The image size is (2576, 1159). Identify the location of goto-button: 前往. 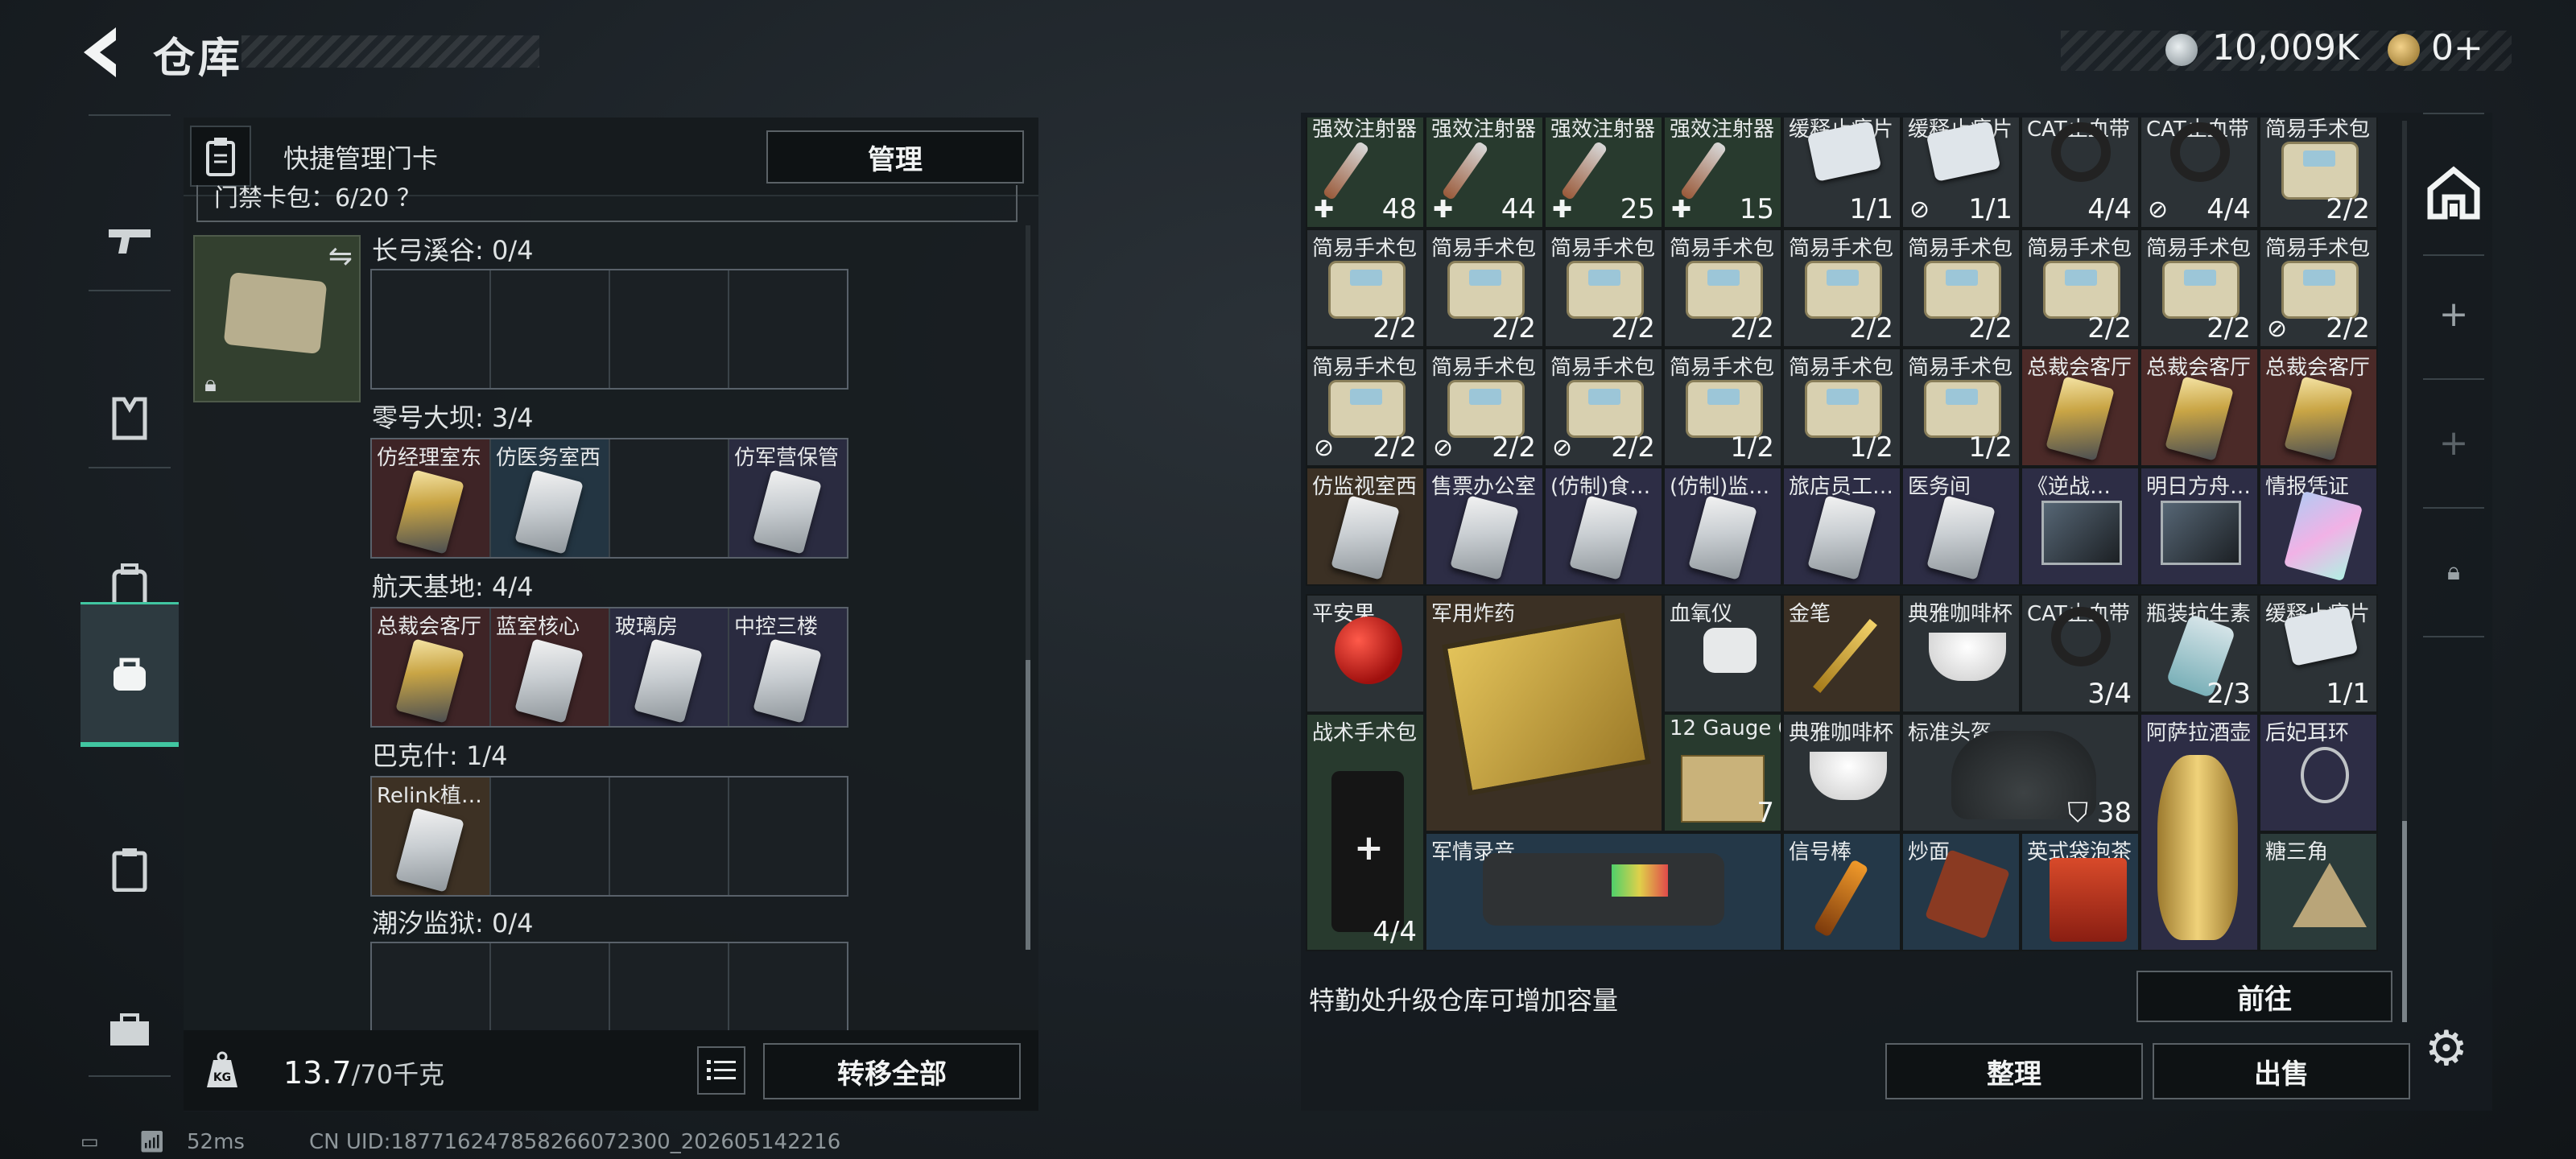
(2264, 996).